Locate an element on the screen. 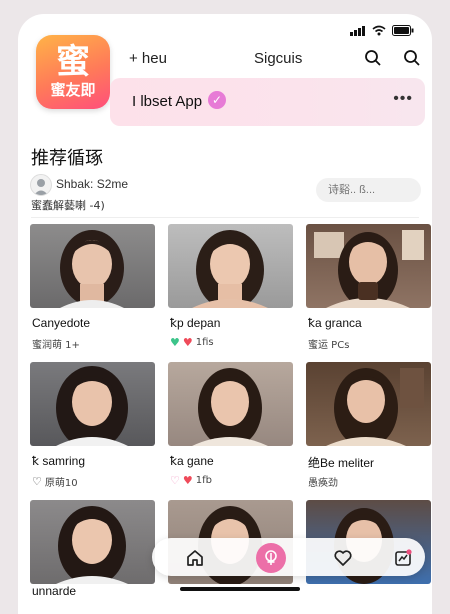 The width and height of the screenshot is (450, 614). search-icon is located at coordinates (373, 58).